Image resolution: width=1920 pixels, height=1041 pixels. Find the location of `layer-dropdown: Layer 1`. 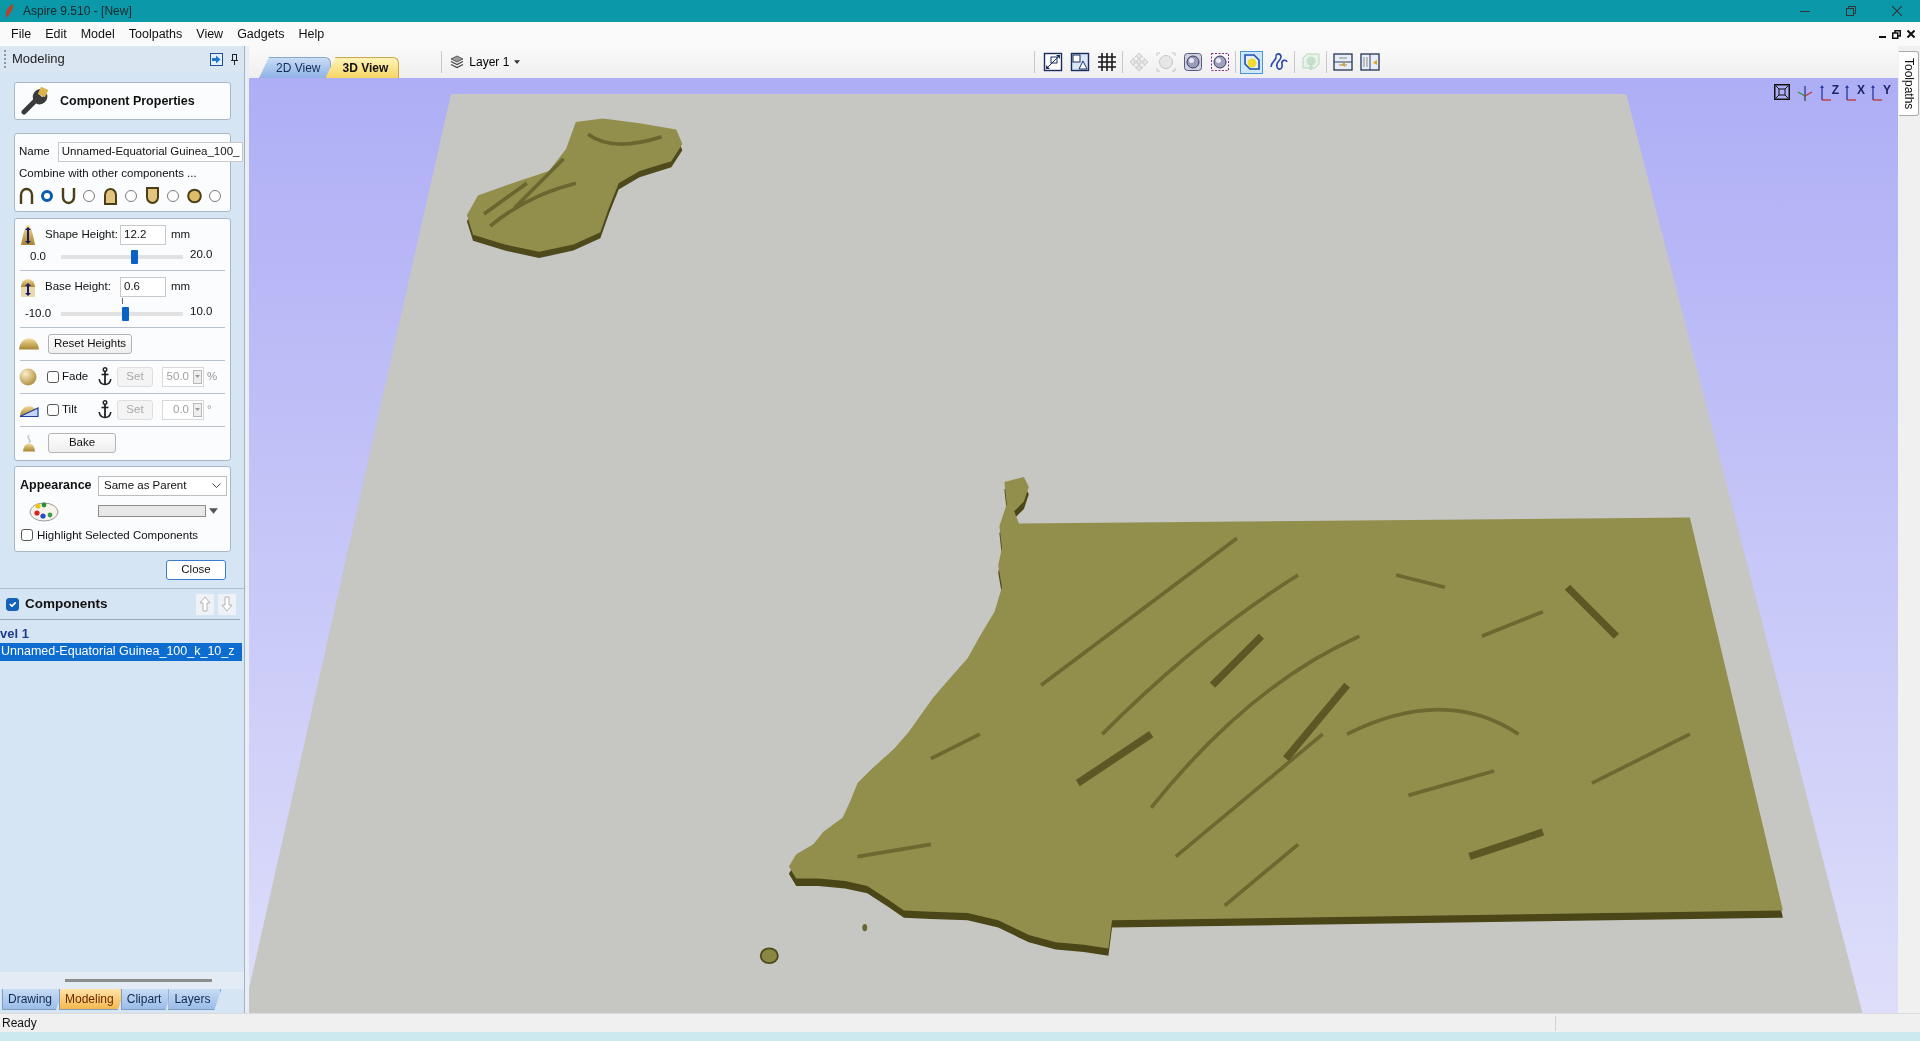

layer-dropdown: Layer 1 is located at coordinates (485, 62).